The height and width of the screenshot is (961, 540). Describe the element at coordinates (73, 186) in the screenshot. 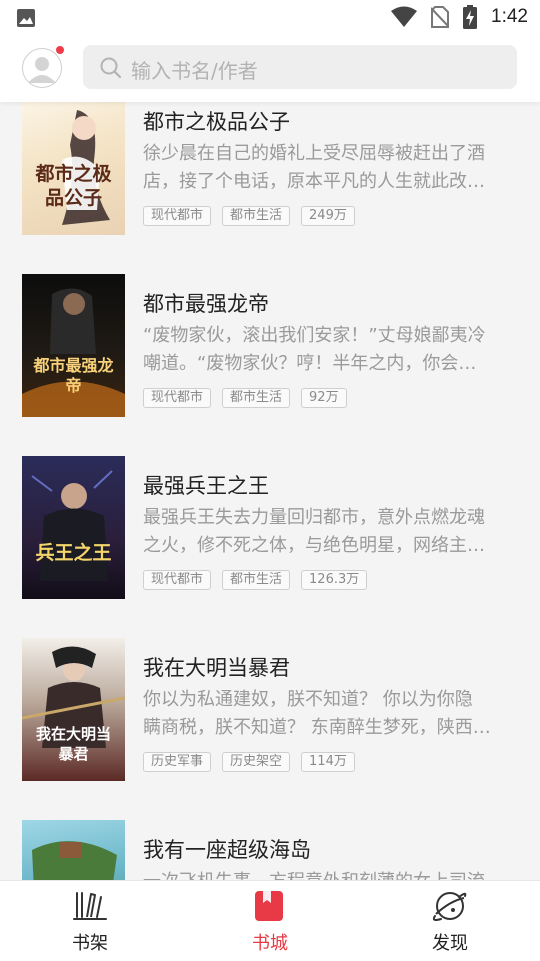

I see `cover-title: 都市之极品公子` at that location.